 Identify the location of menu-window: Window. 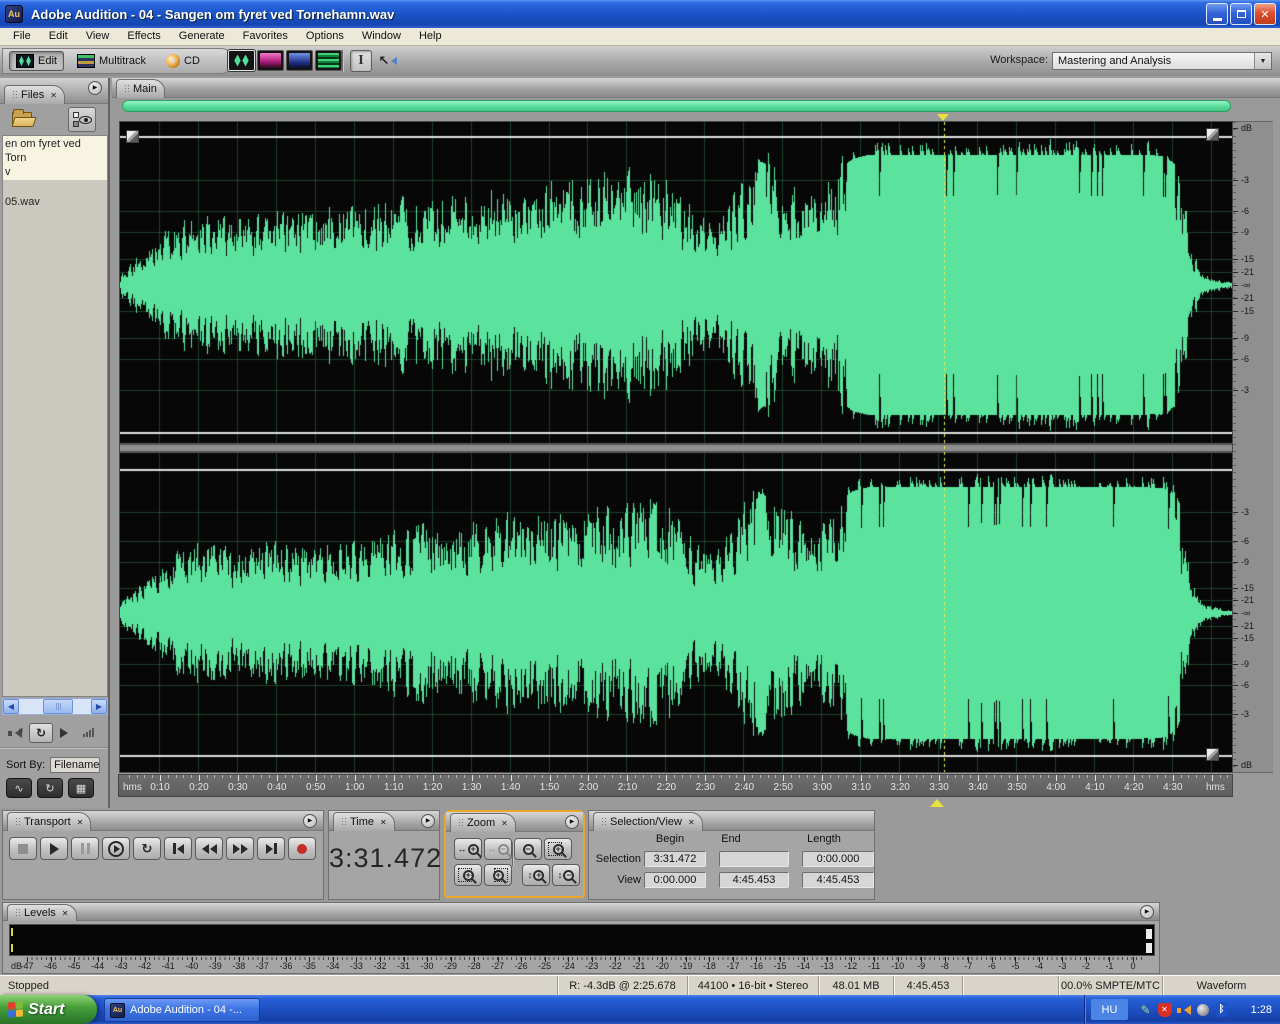
(381, 36).